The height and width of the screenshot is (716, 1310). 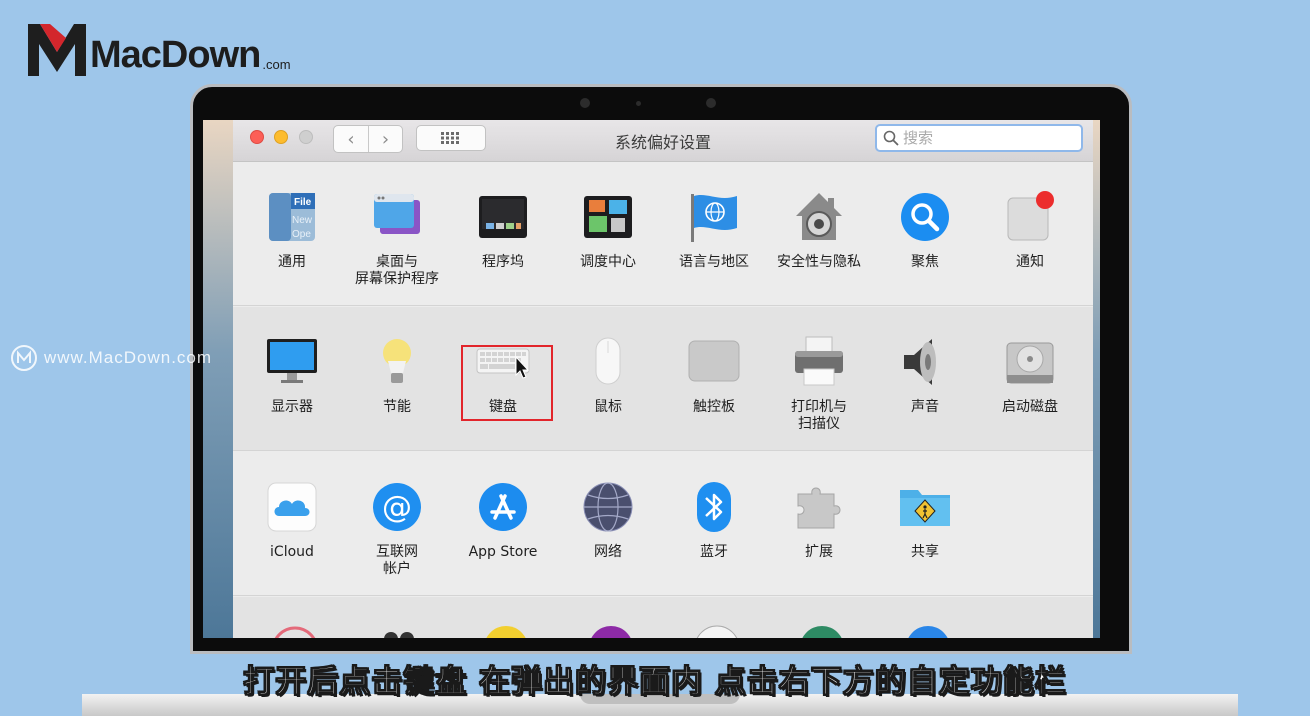 What do you see at coordinates (717, 631) in the screenshot?
I see `date-time-icon` at bounding box center [717, 631].